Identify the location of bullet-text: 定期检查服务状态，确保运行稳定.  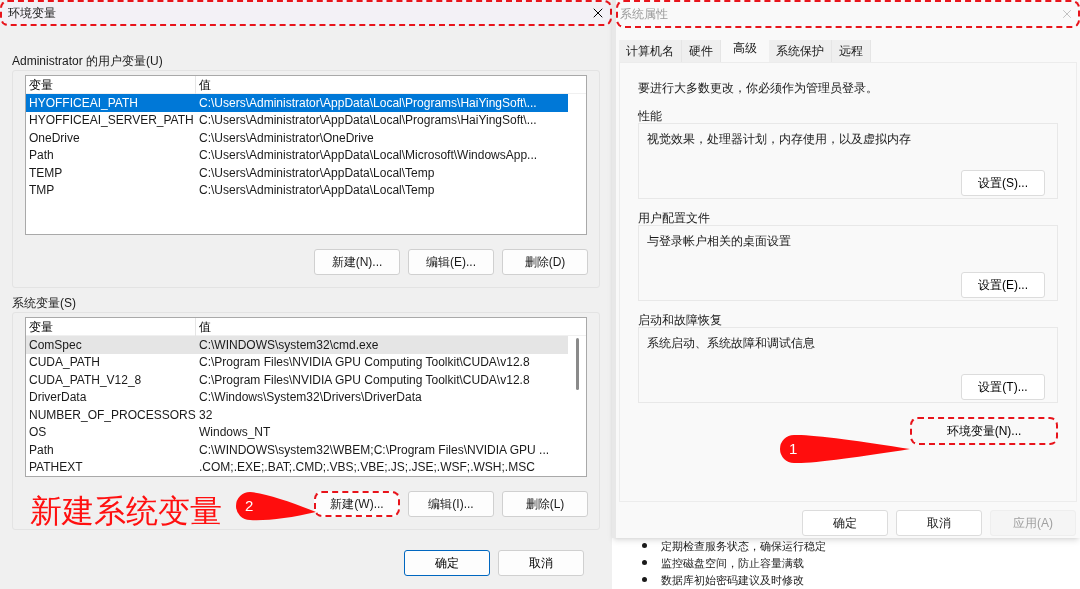
(743, 545).